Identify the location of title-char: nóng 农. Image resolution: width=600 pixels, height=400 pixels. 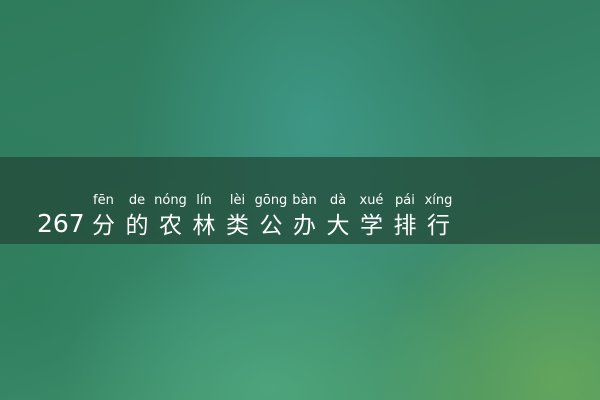
(171, 217).